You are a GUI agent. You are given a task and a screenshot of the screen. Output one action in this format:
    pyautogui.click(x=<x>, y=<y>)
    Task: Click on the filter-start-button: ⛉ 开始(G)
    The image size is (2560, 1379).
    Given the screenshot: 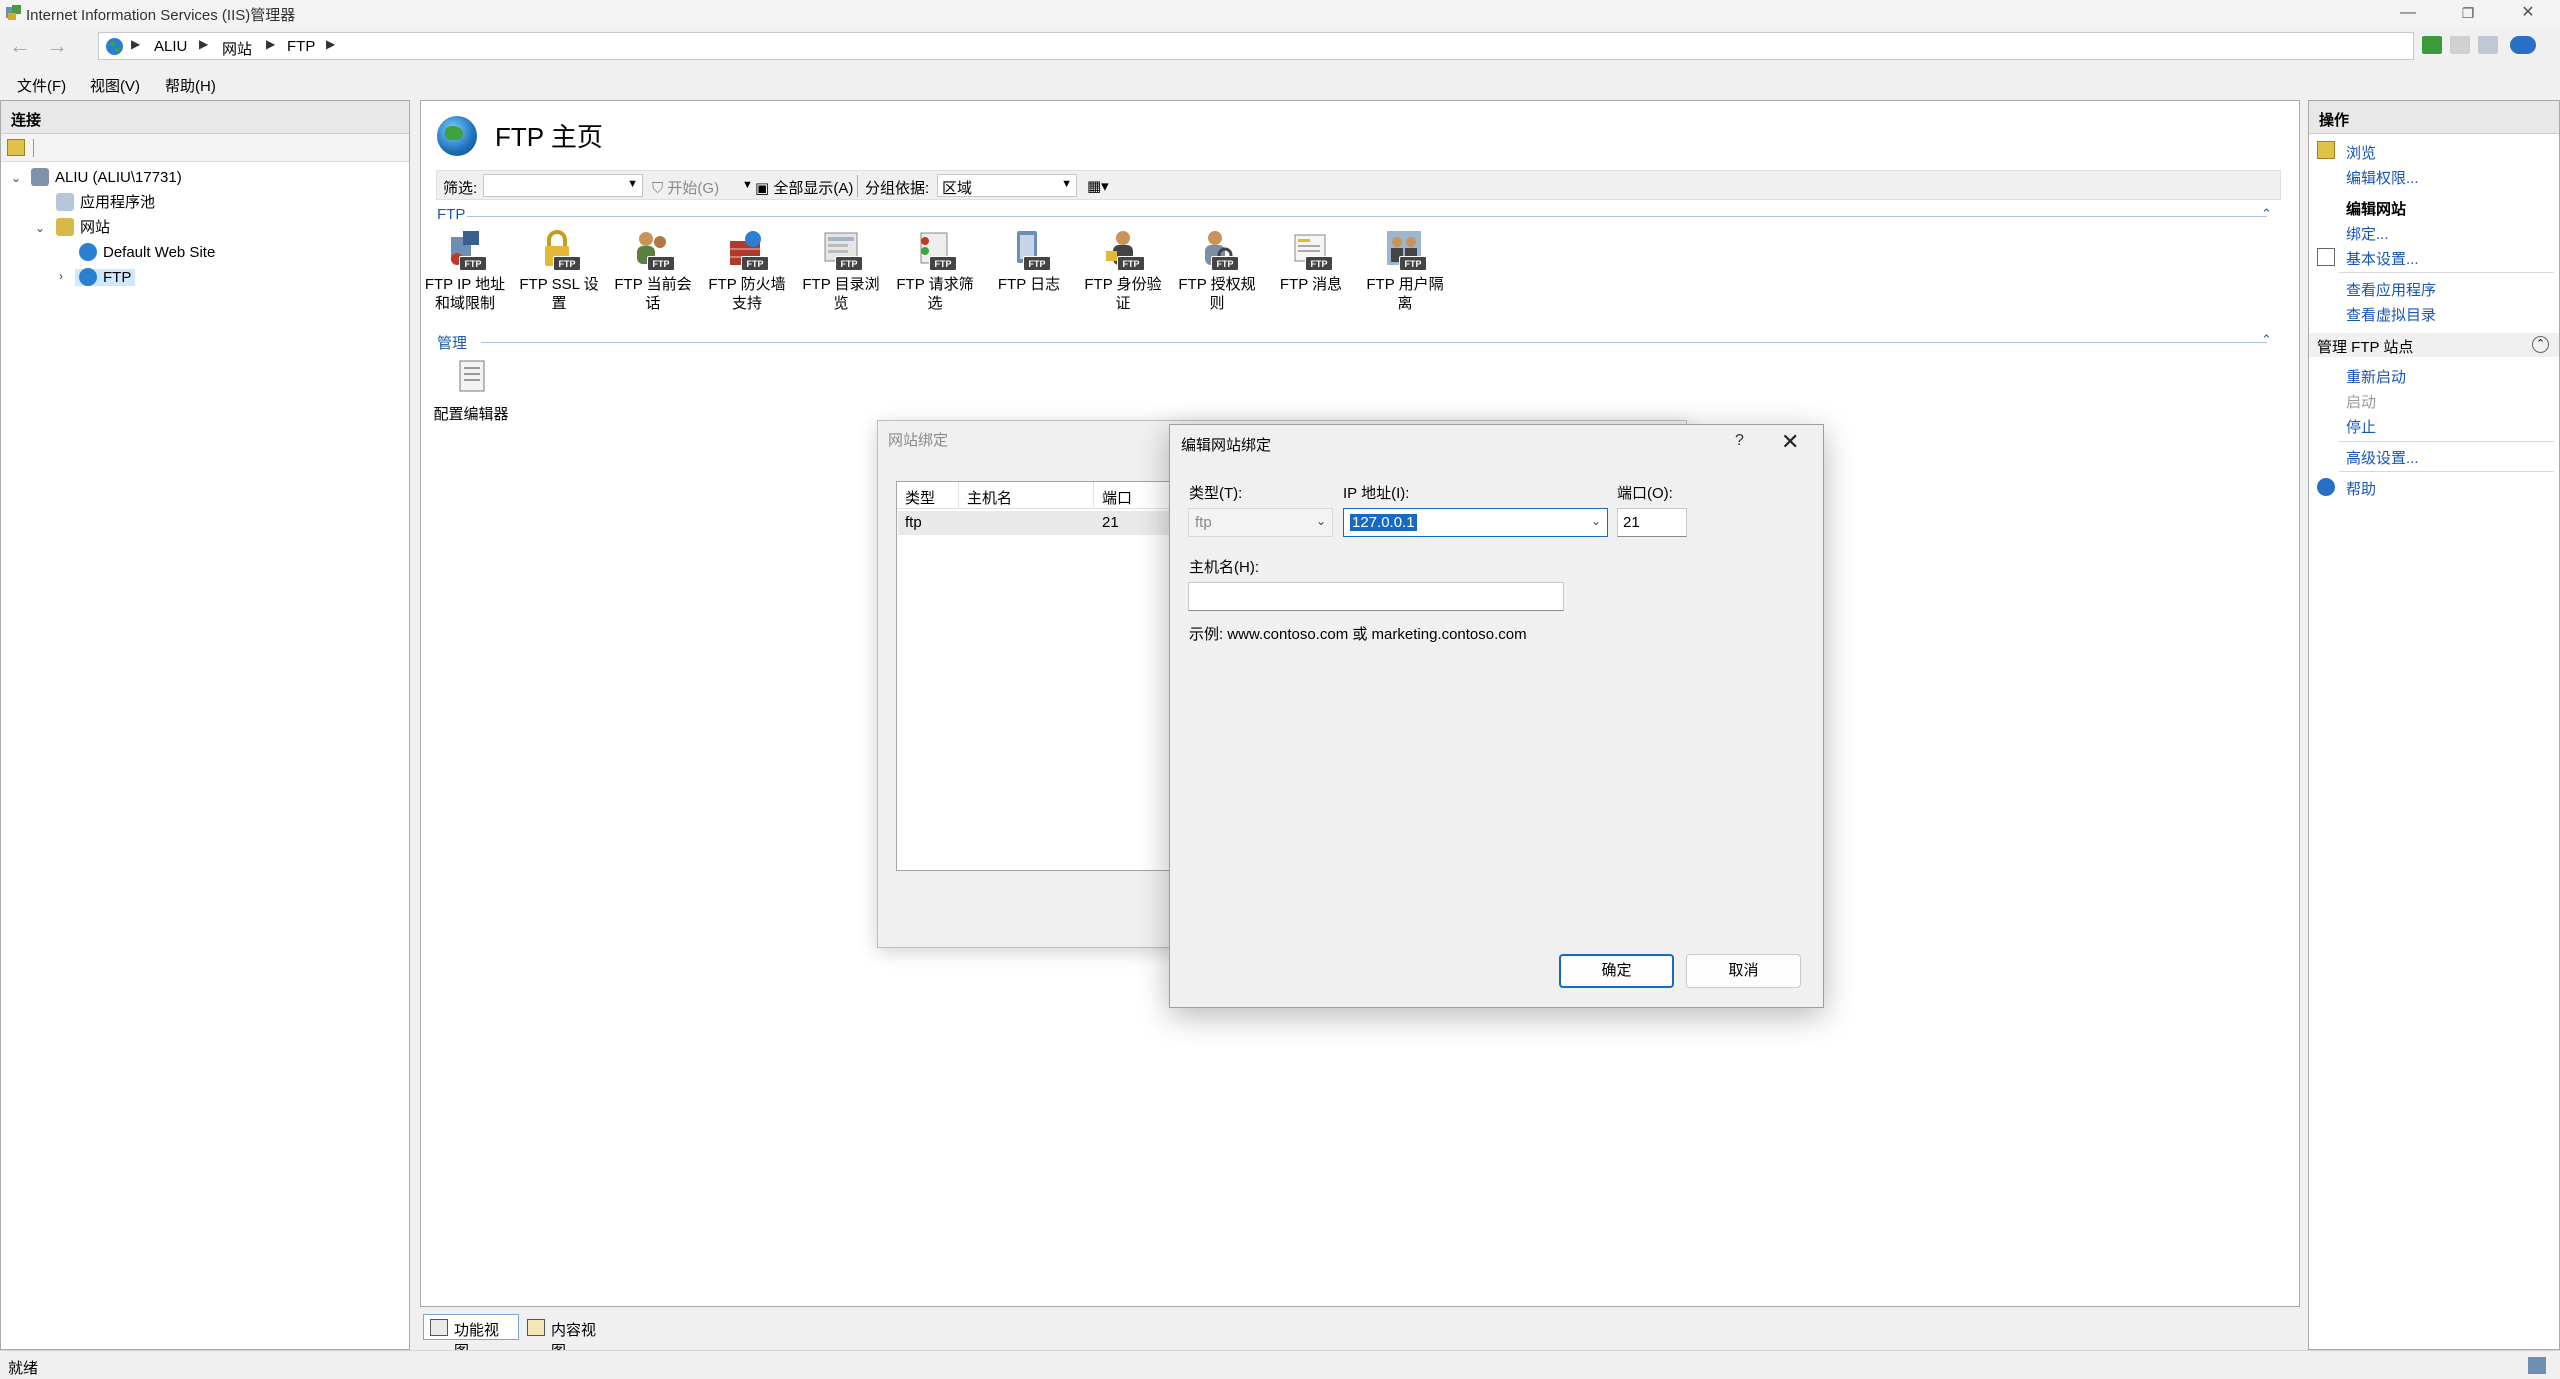 What is the action you would take?
    pyautogui.click(x=685, y=187)
    